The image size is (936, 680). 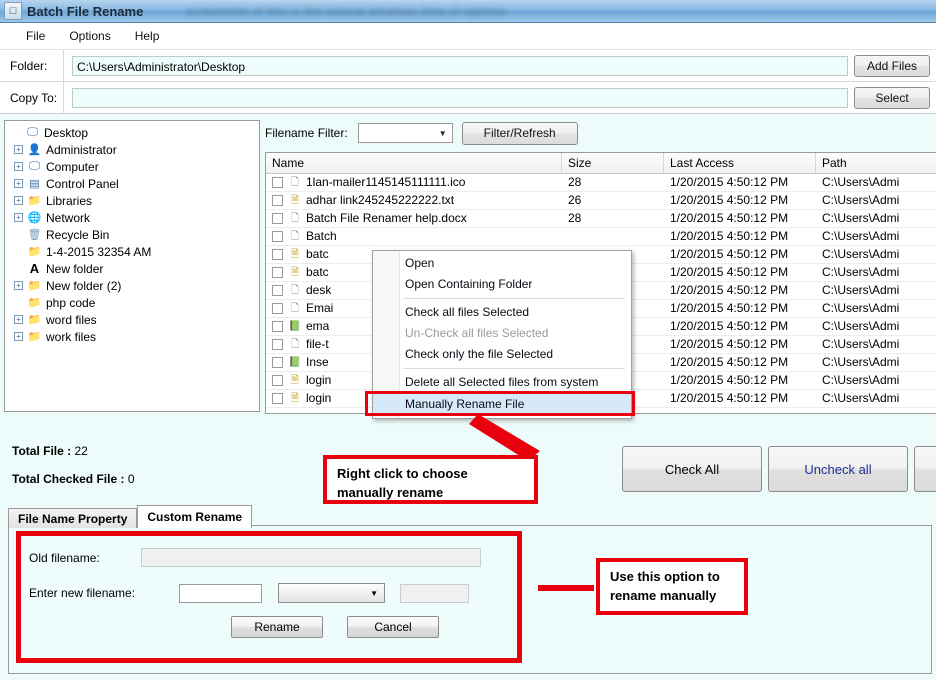 I want to click on context-menu-item-check-all-files-selected: Check all files Selected, so click(x=502, y=312).